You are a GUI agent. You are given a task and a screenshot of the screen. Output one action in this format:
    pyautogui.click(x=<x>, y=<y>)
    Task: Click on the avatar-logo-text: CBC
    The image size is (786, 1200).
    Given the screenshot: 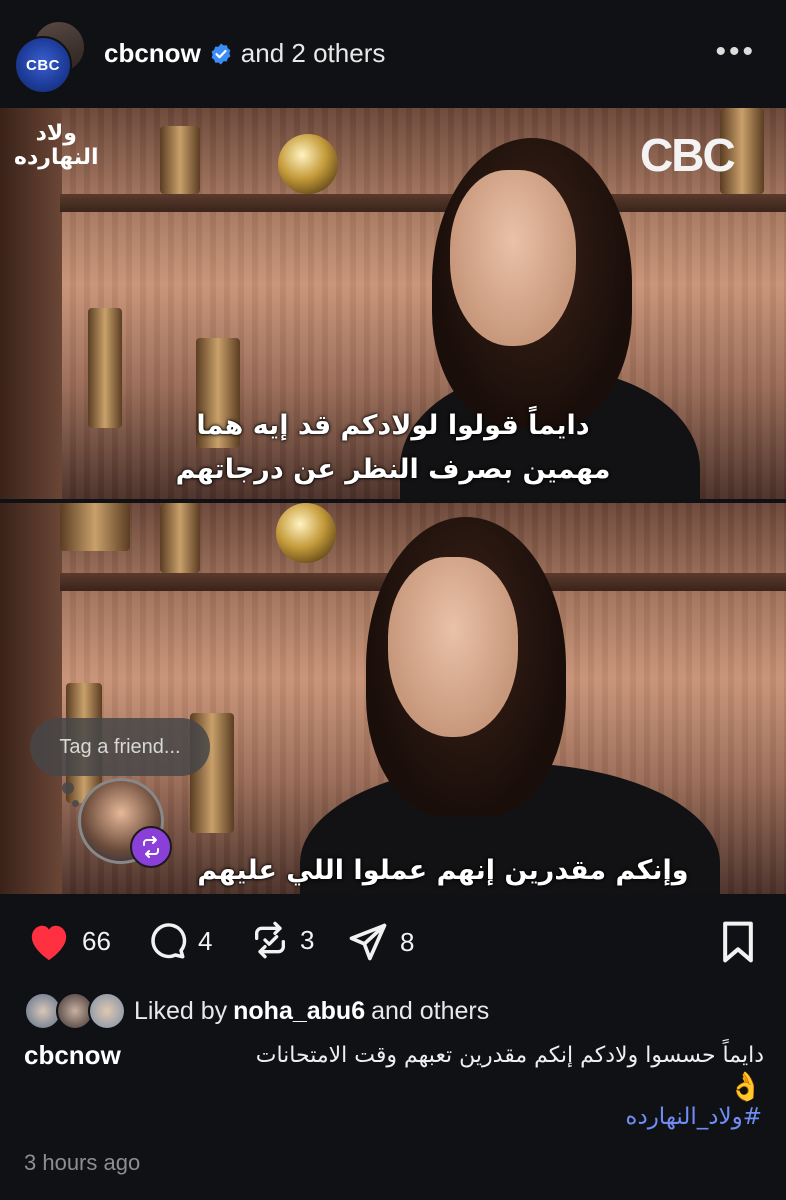 What is the action you would take?
    pyautogui.click(x=43, y=65)
    